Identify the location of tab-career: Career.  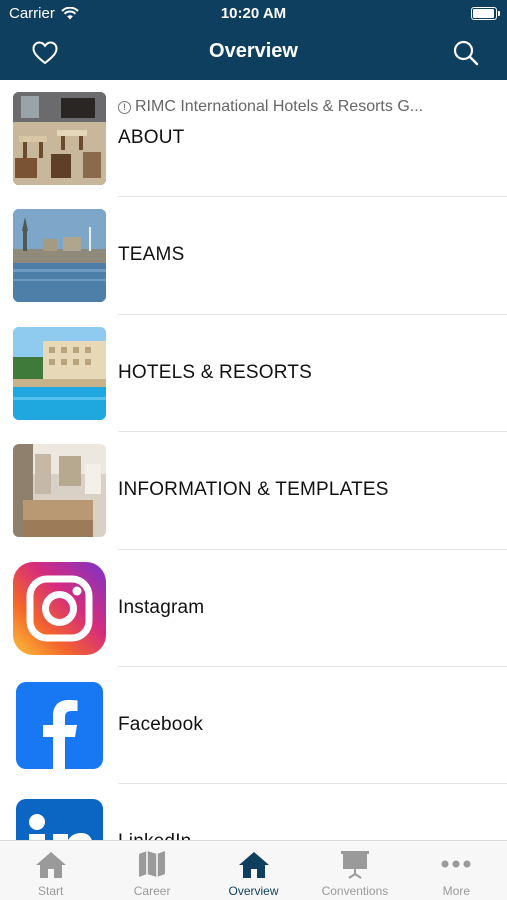
(151, 870).